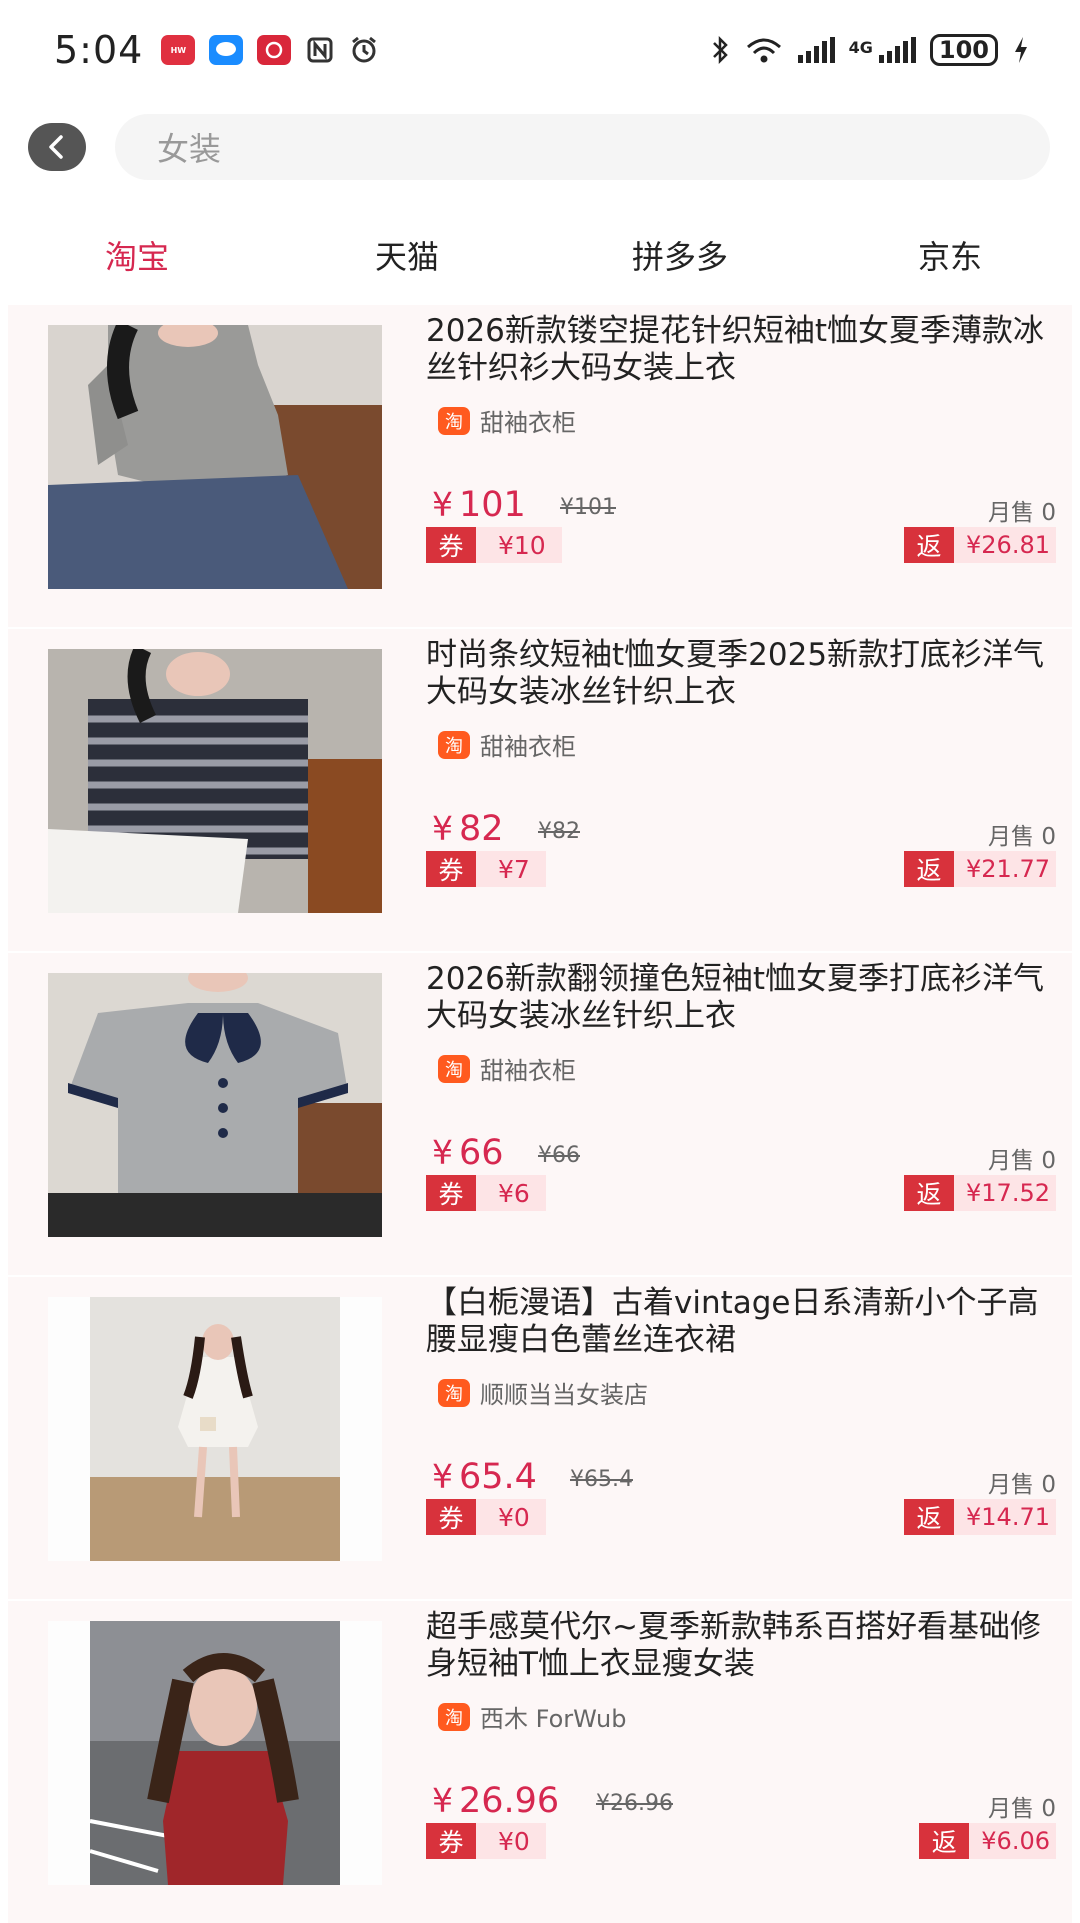 This screenshot has height=1923, width=1080. I want to click on original-price: ¥82, so click(559, 831).